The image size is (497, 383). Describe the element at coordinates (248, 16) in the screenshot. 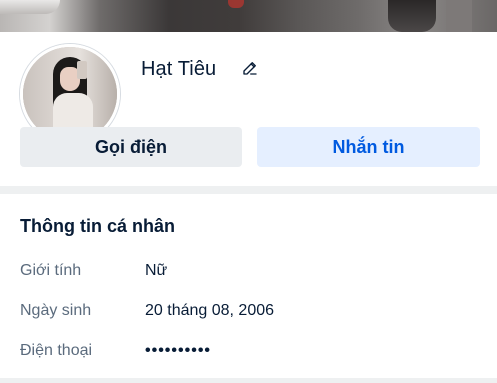

I see `cover-photo` at that location.